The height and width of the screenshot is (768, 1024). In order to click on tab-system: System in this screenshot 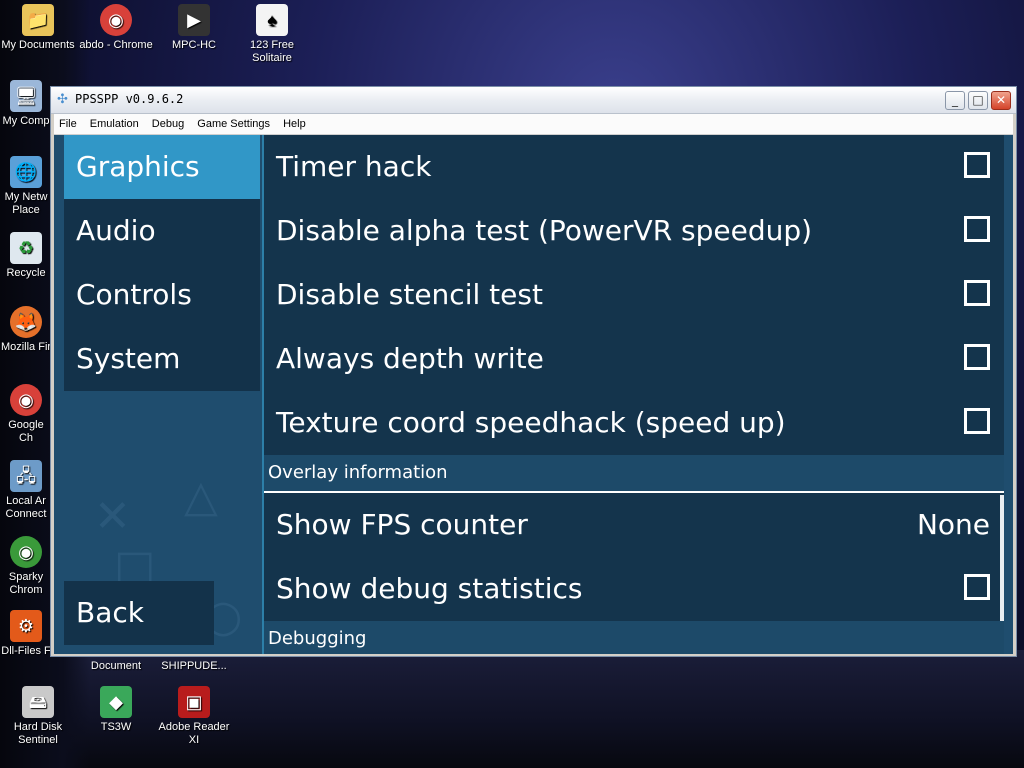, I will do `click(162, 359)`.